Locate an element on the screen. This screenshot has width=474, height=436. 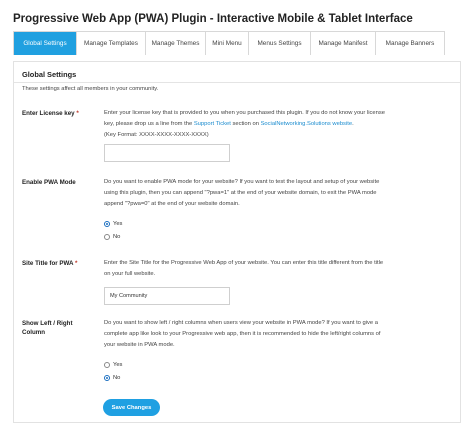
show-columns-label: Show Left / Right Column is located at coordinates (47, 328).